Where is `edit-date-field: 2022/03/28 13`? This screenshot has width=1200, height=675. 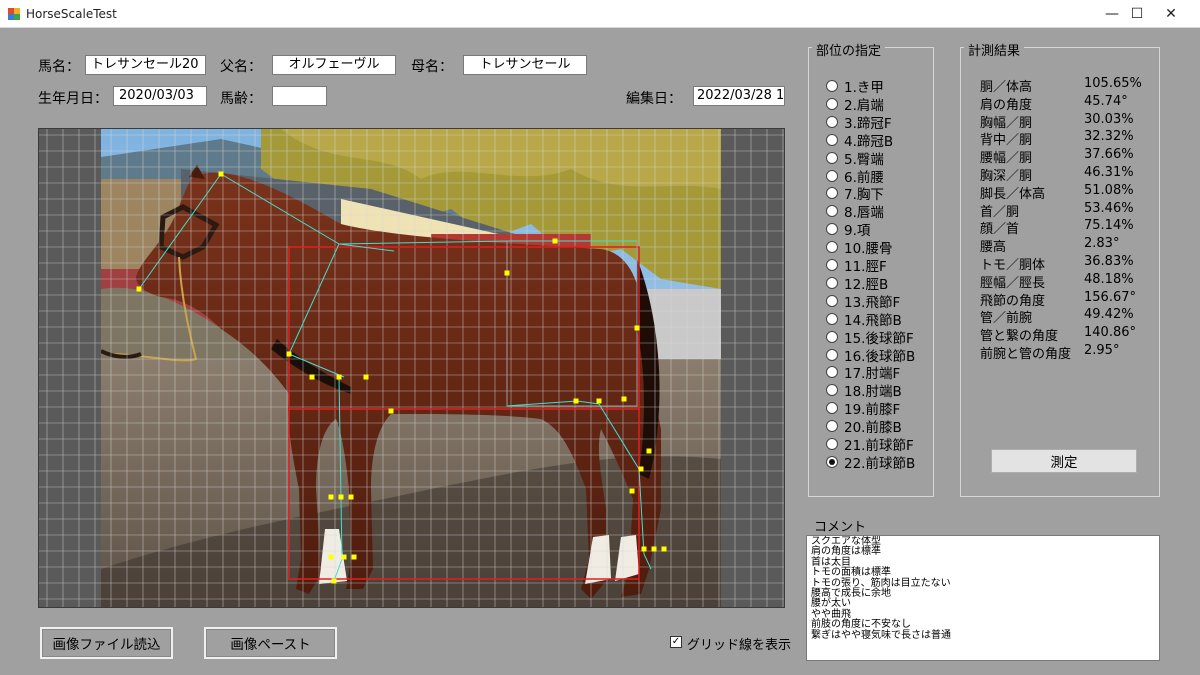 edit-date-field: 2022/03/28 13 is located at coordinates (739, 96).